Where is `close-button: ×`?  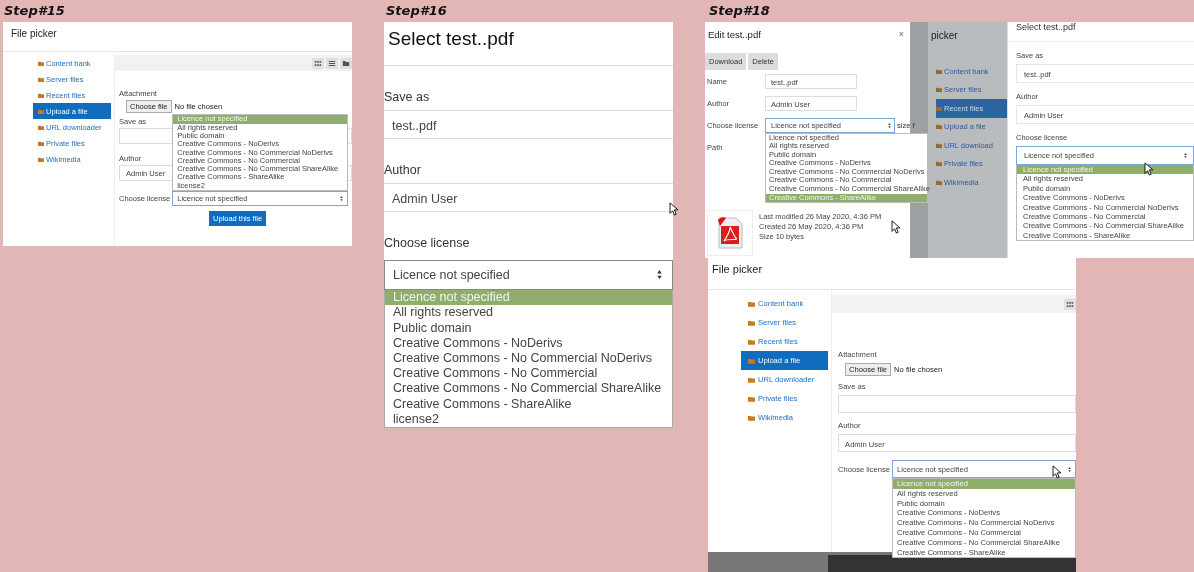
close-button: × is located at coordinates (901, 34).